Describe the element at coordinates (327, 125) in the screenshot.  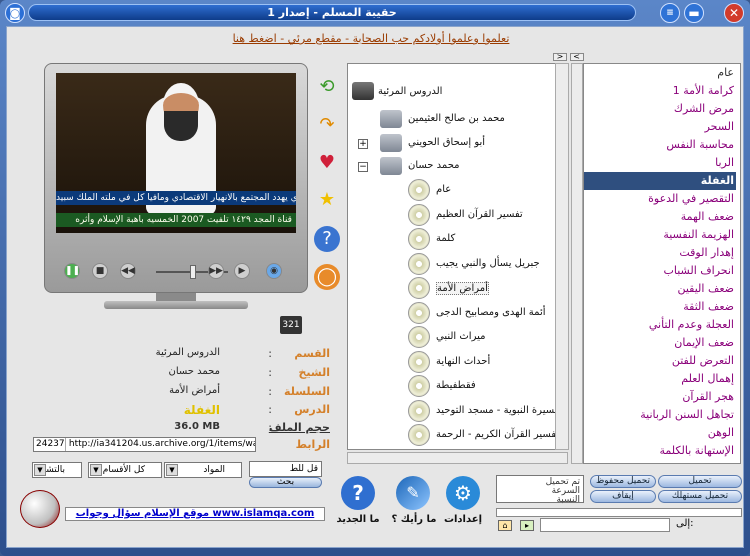
I see `redo-icon: ↷` at that location.